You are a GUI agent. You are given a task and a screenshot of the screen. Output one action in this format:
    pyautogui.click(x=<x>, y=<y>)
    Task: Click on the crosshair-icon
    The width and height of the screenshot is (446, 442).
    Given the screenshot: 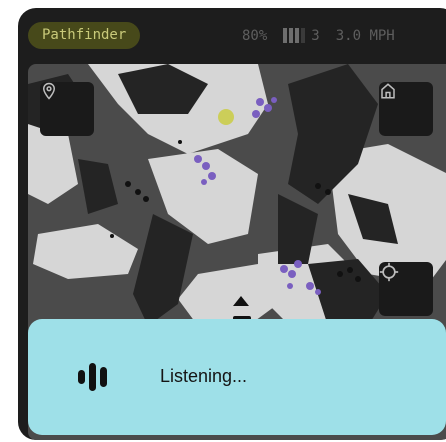 What is the action you would take?
    pyautogui.click(x=389, y=272)
    